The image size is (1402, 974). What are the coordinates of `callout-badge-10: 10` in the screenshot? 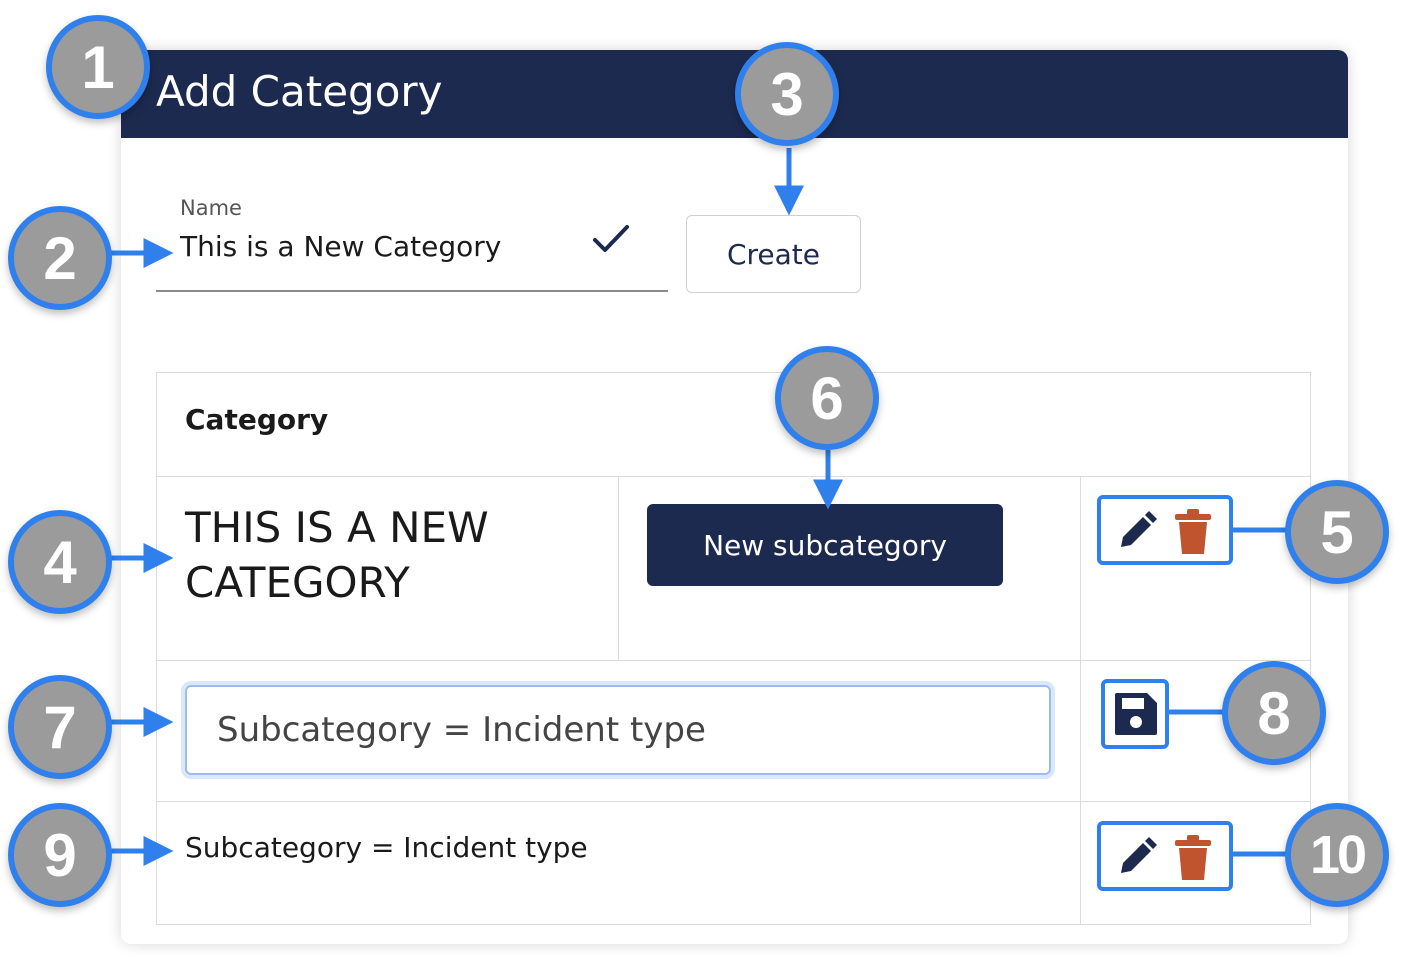 It's located at (1337, 855).